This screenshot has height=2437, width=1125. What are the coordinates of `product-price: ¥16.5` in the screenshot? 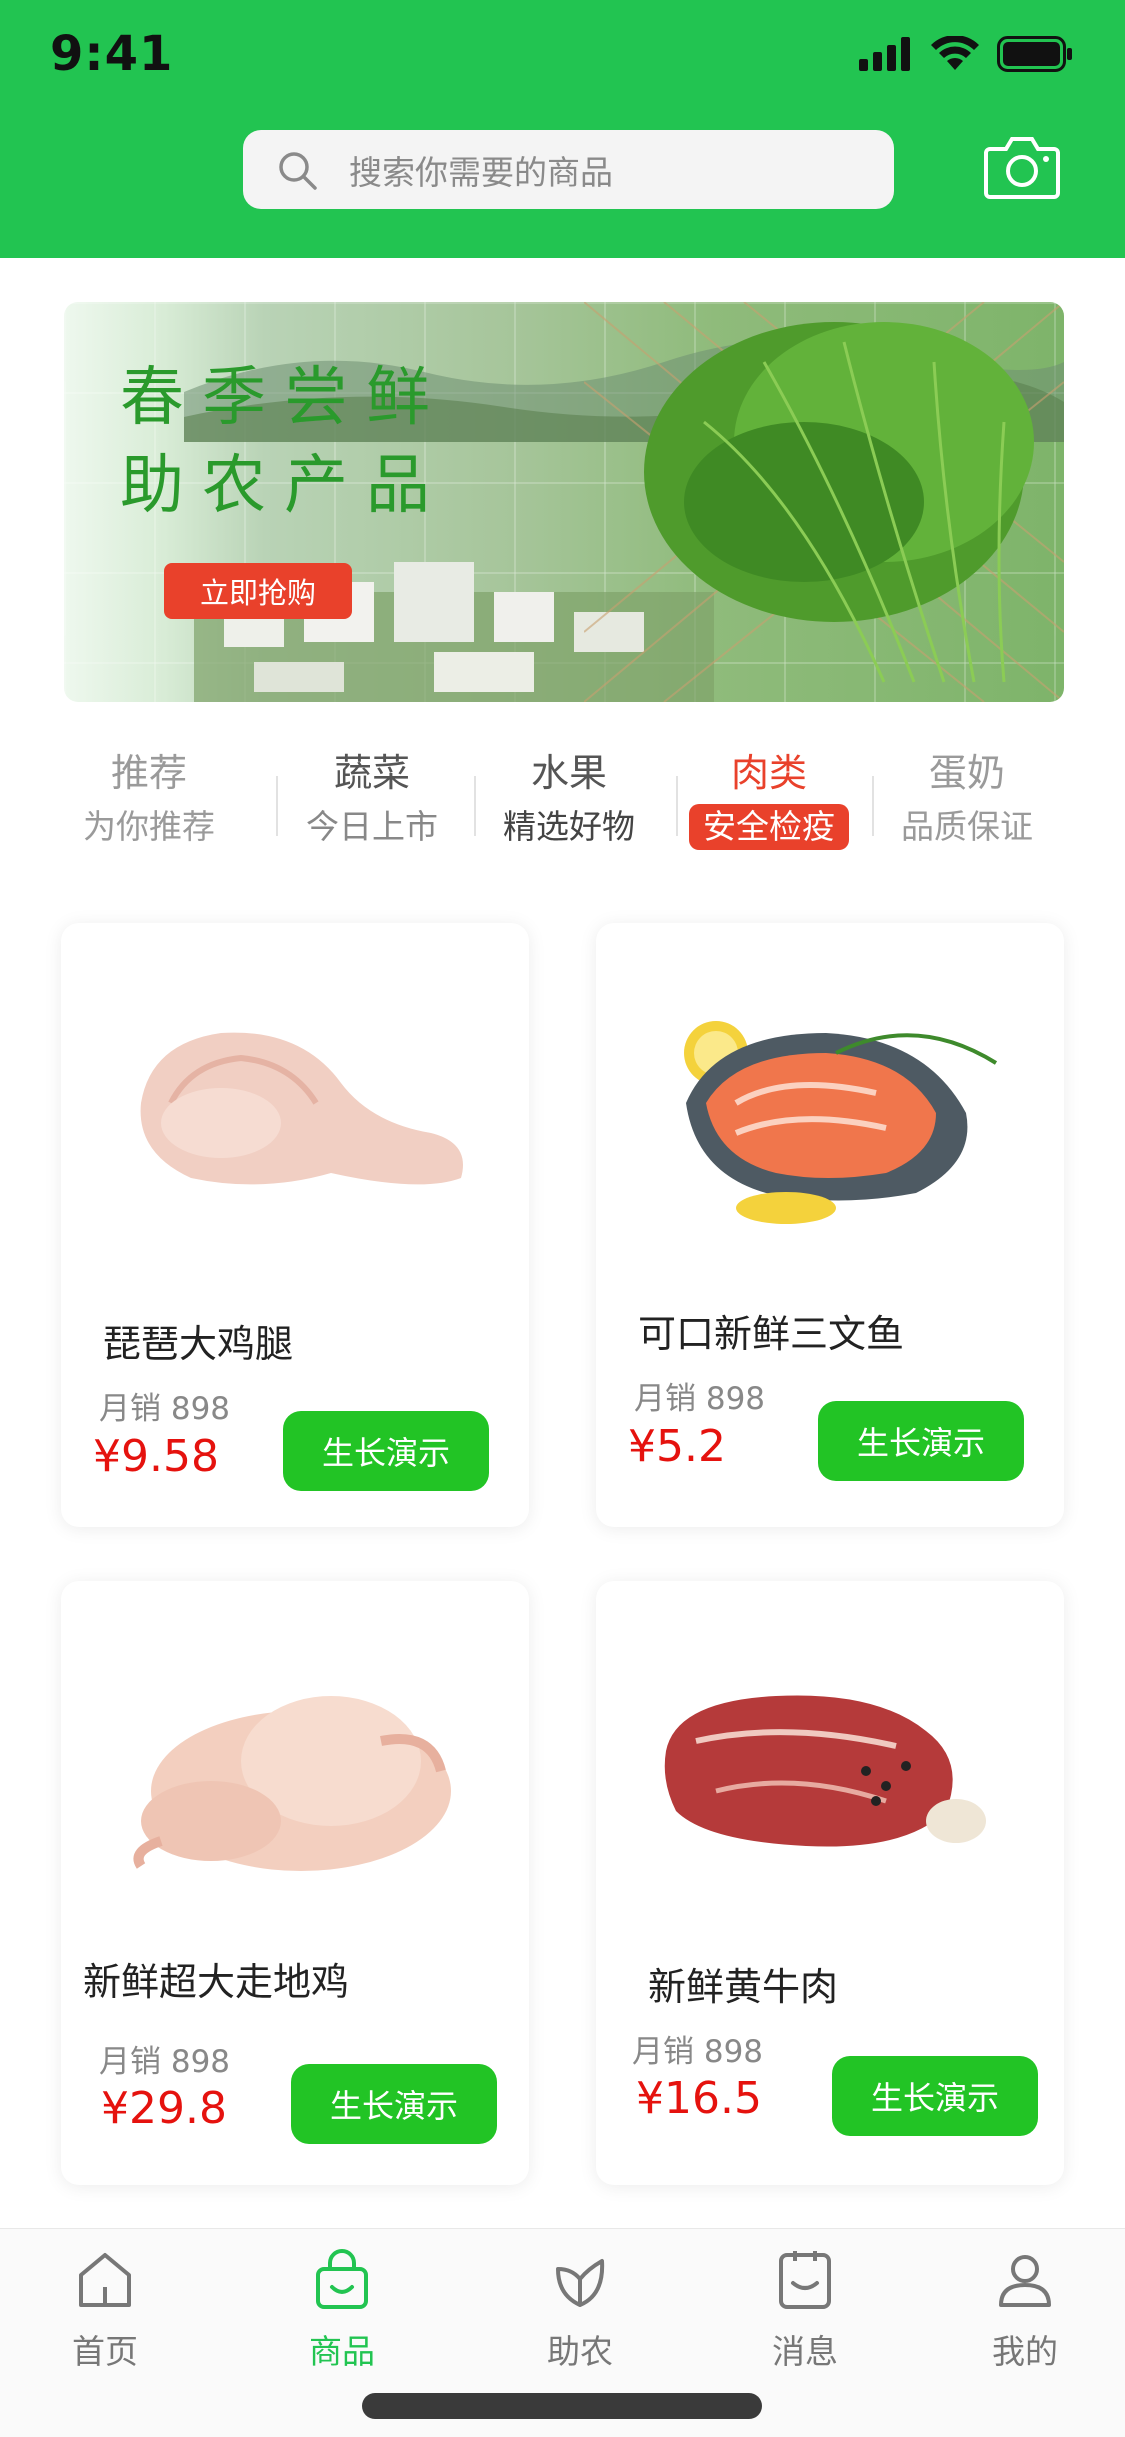 It's located at (699, 2098).